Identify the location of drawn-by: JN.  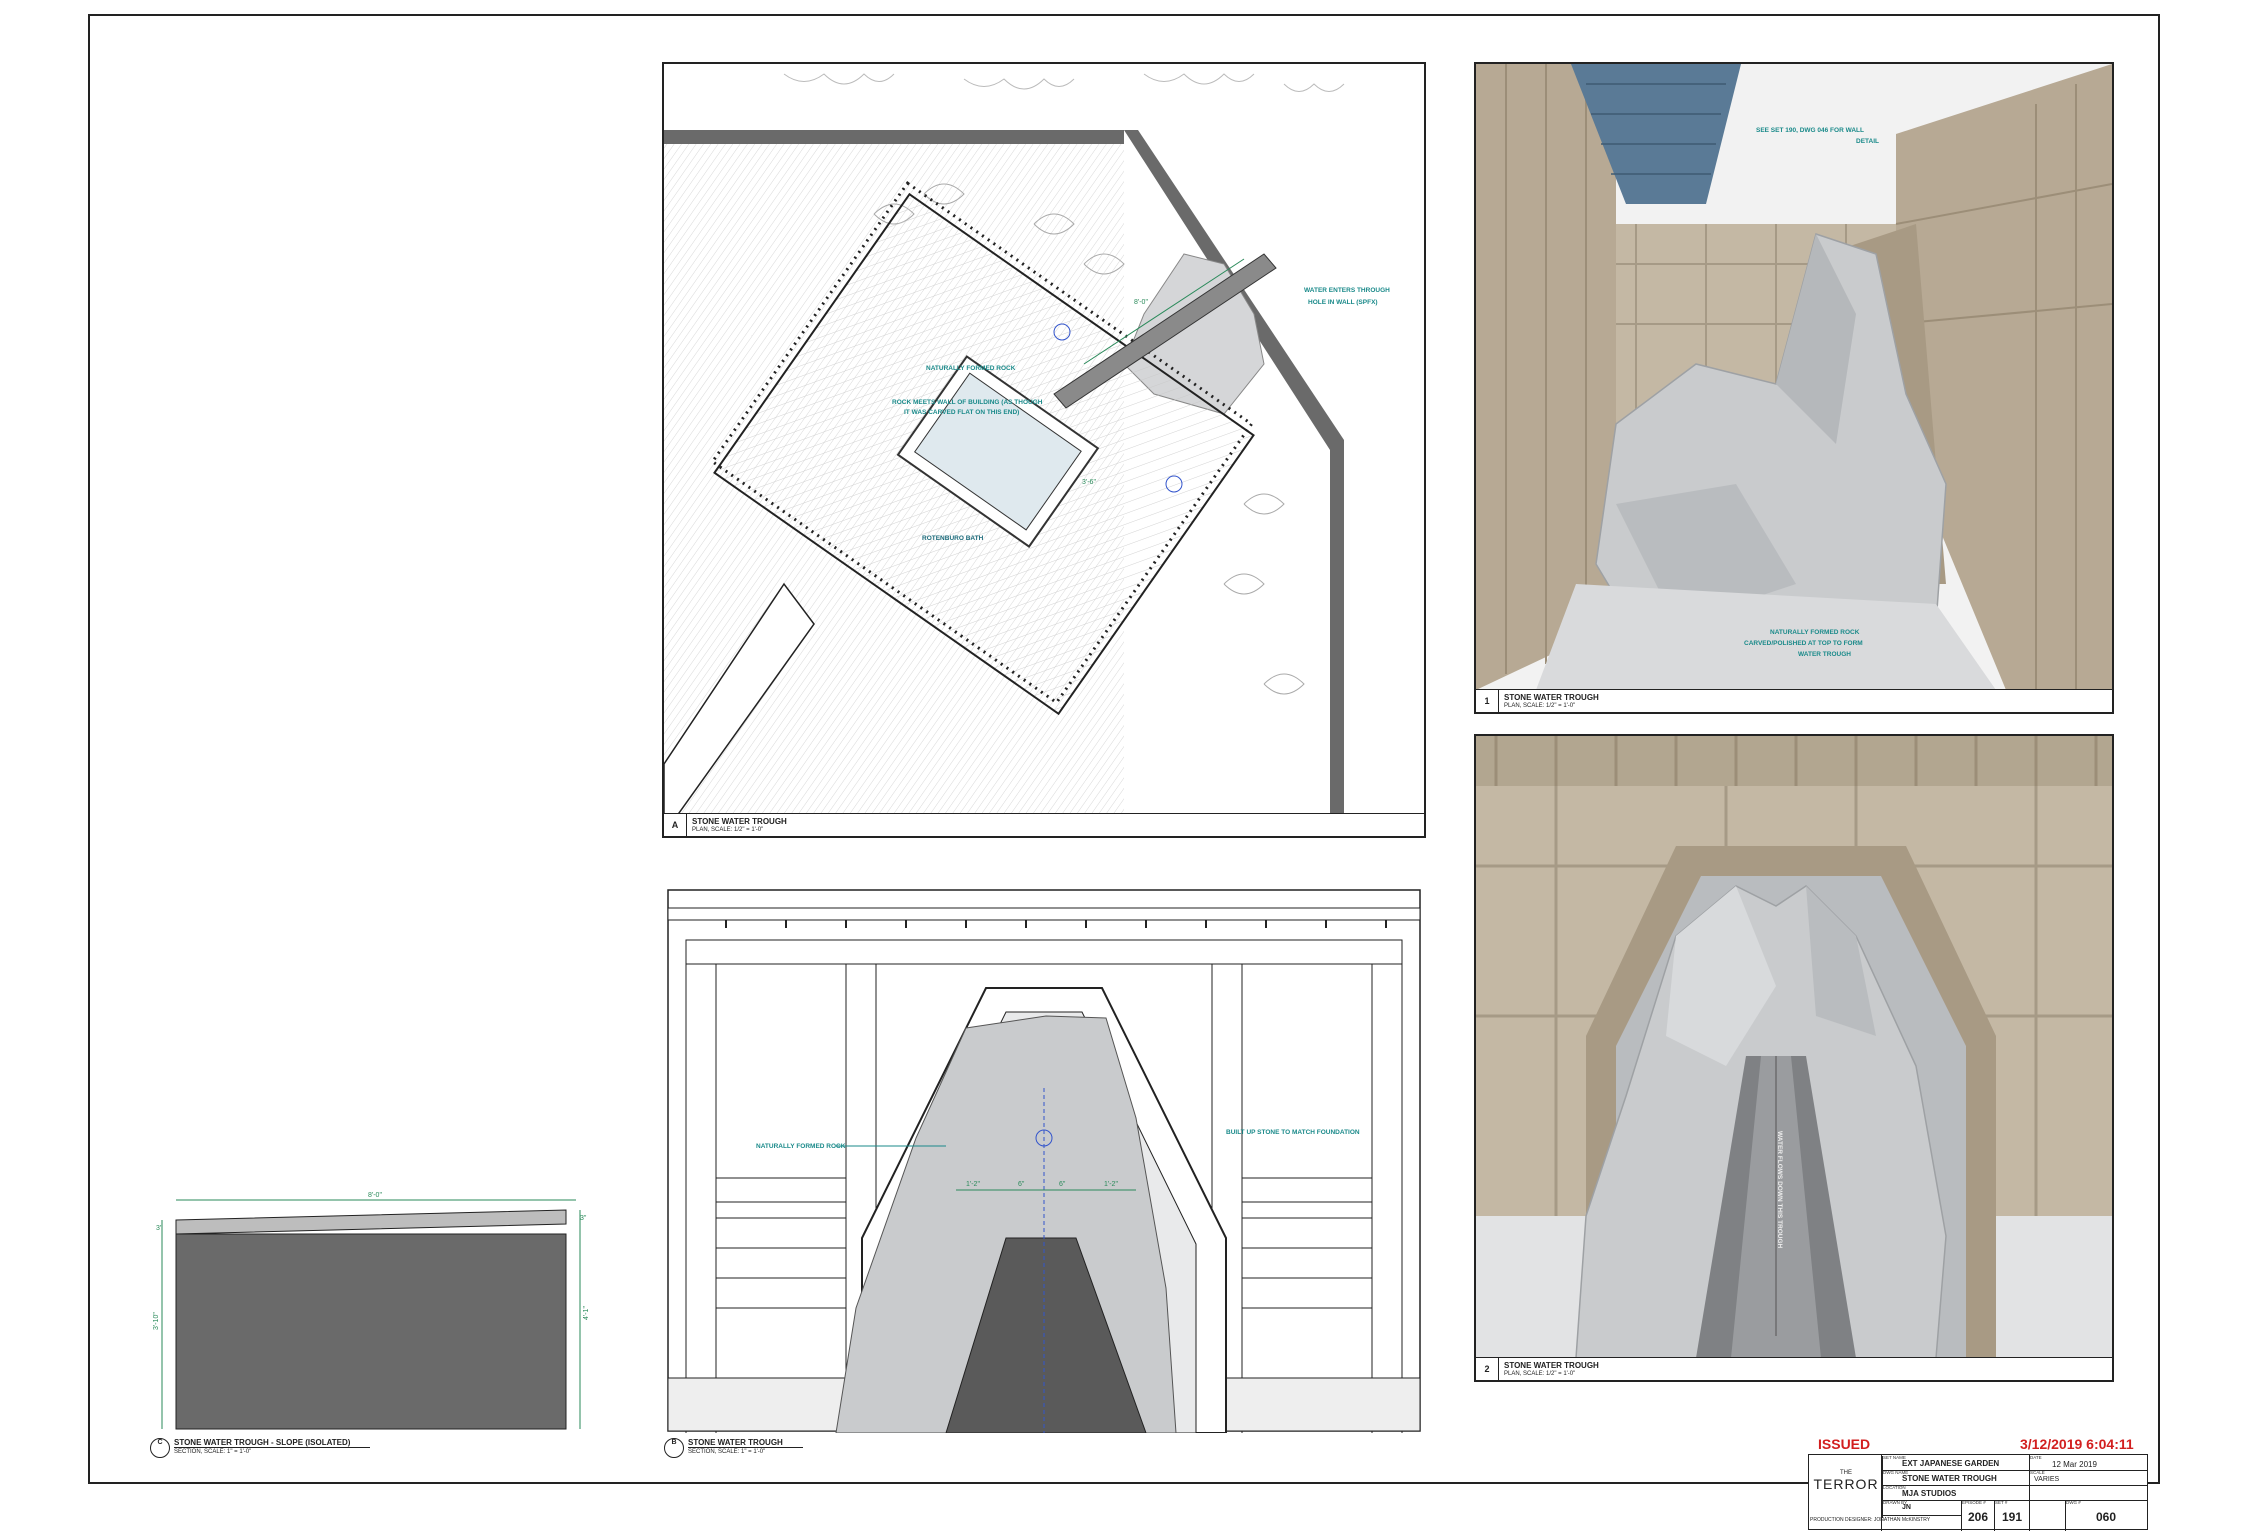
(1906, 1507).